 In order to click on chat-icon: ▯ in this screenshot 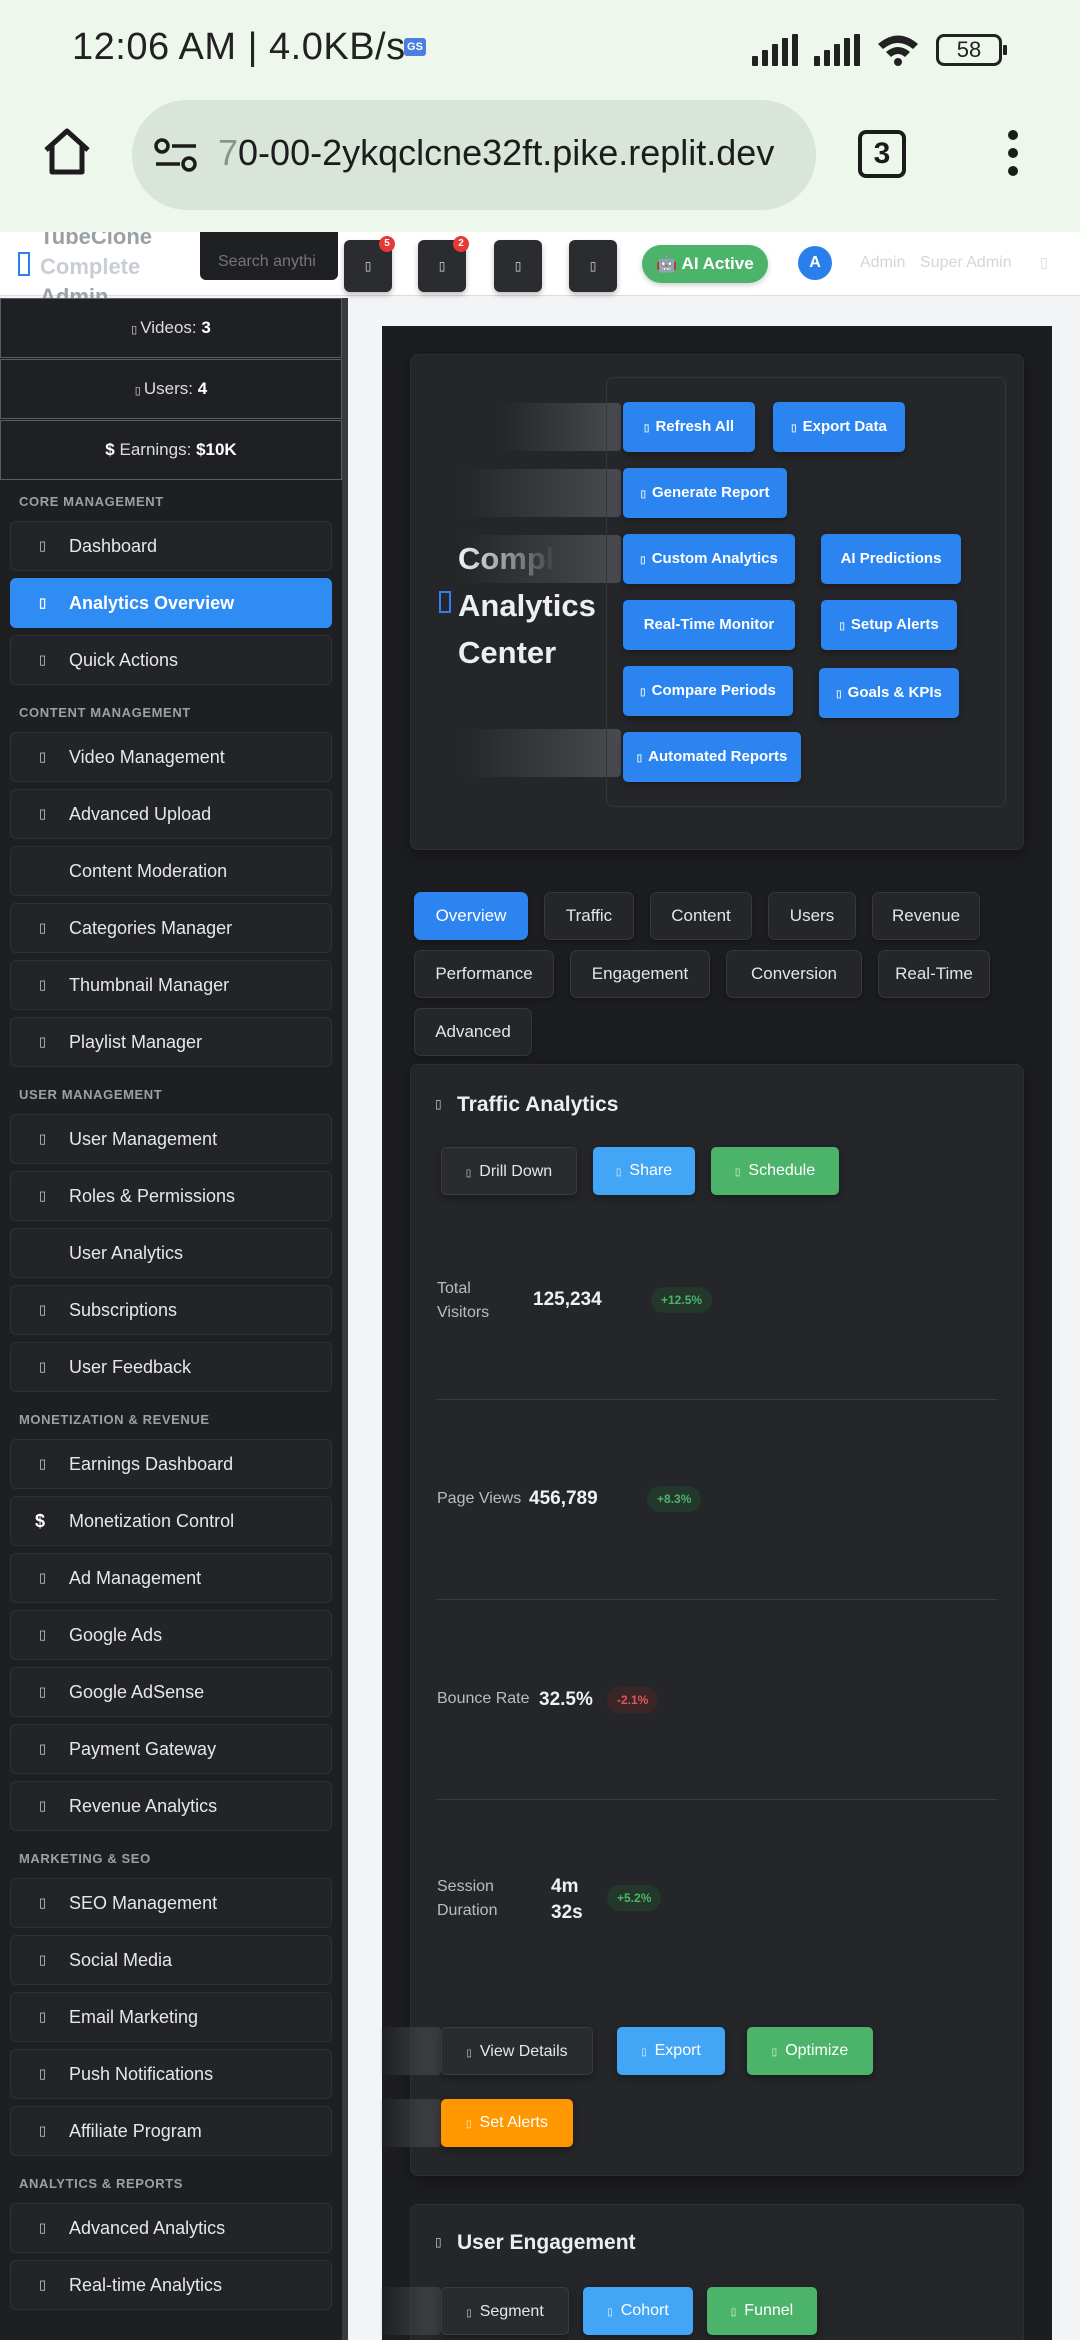, I will do `click(43, 1366)`.